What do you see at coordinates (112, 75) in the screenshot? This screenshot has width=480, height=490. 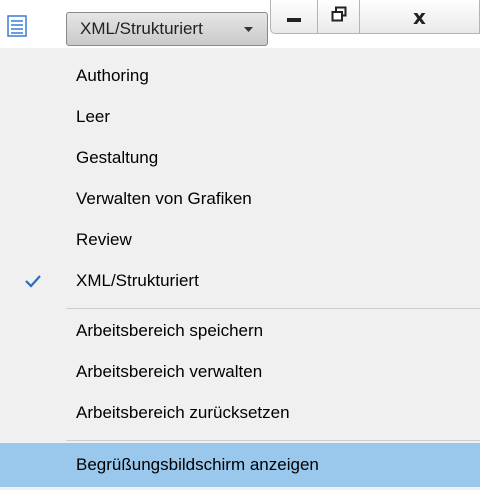 I see `menu-item-label: Authoring` at bounding box center [112, 75].